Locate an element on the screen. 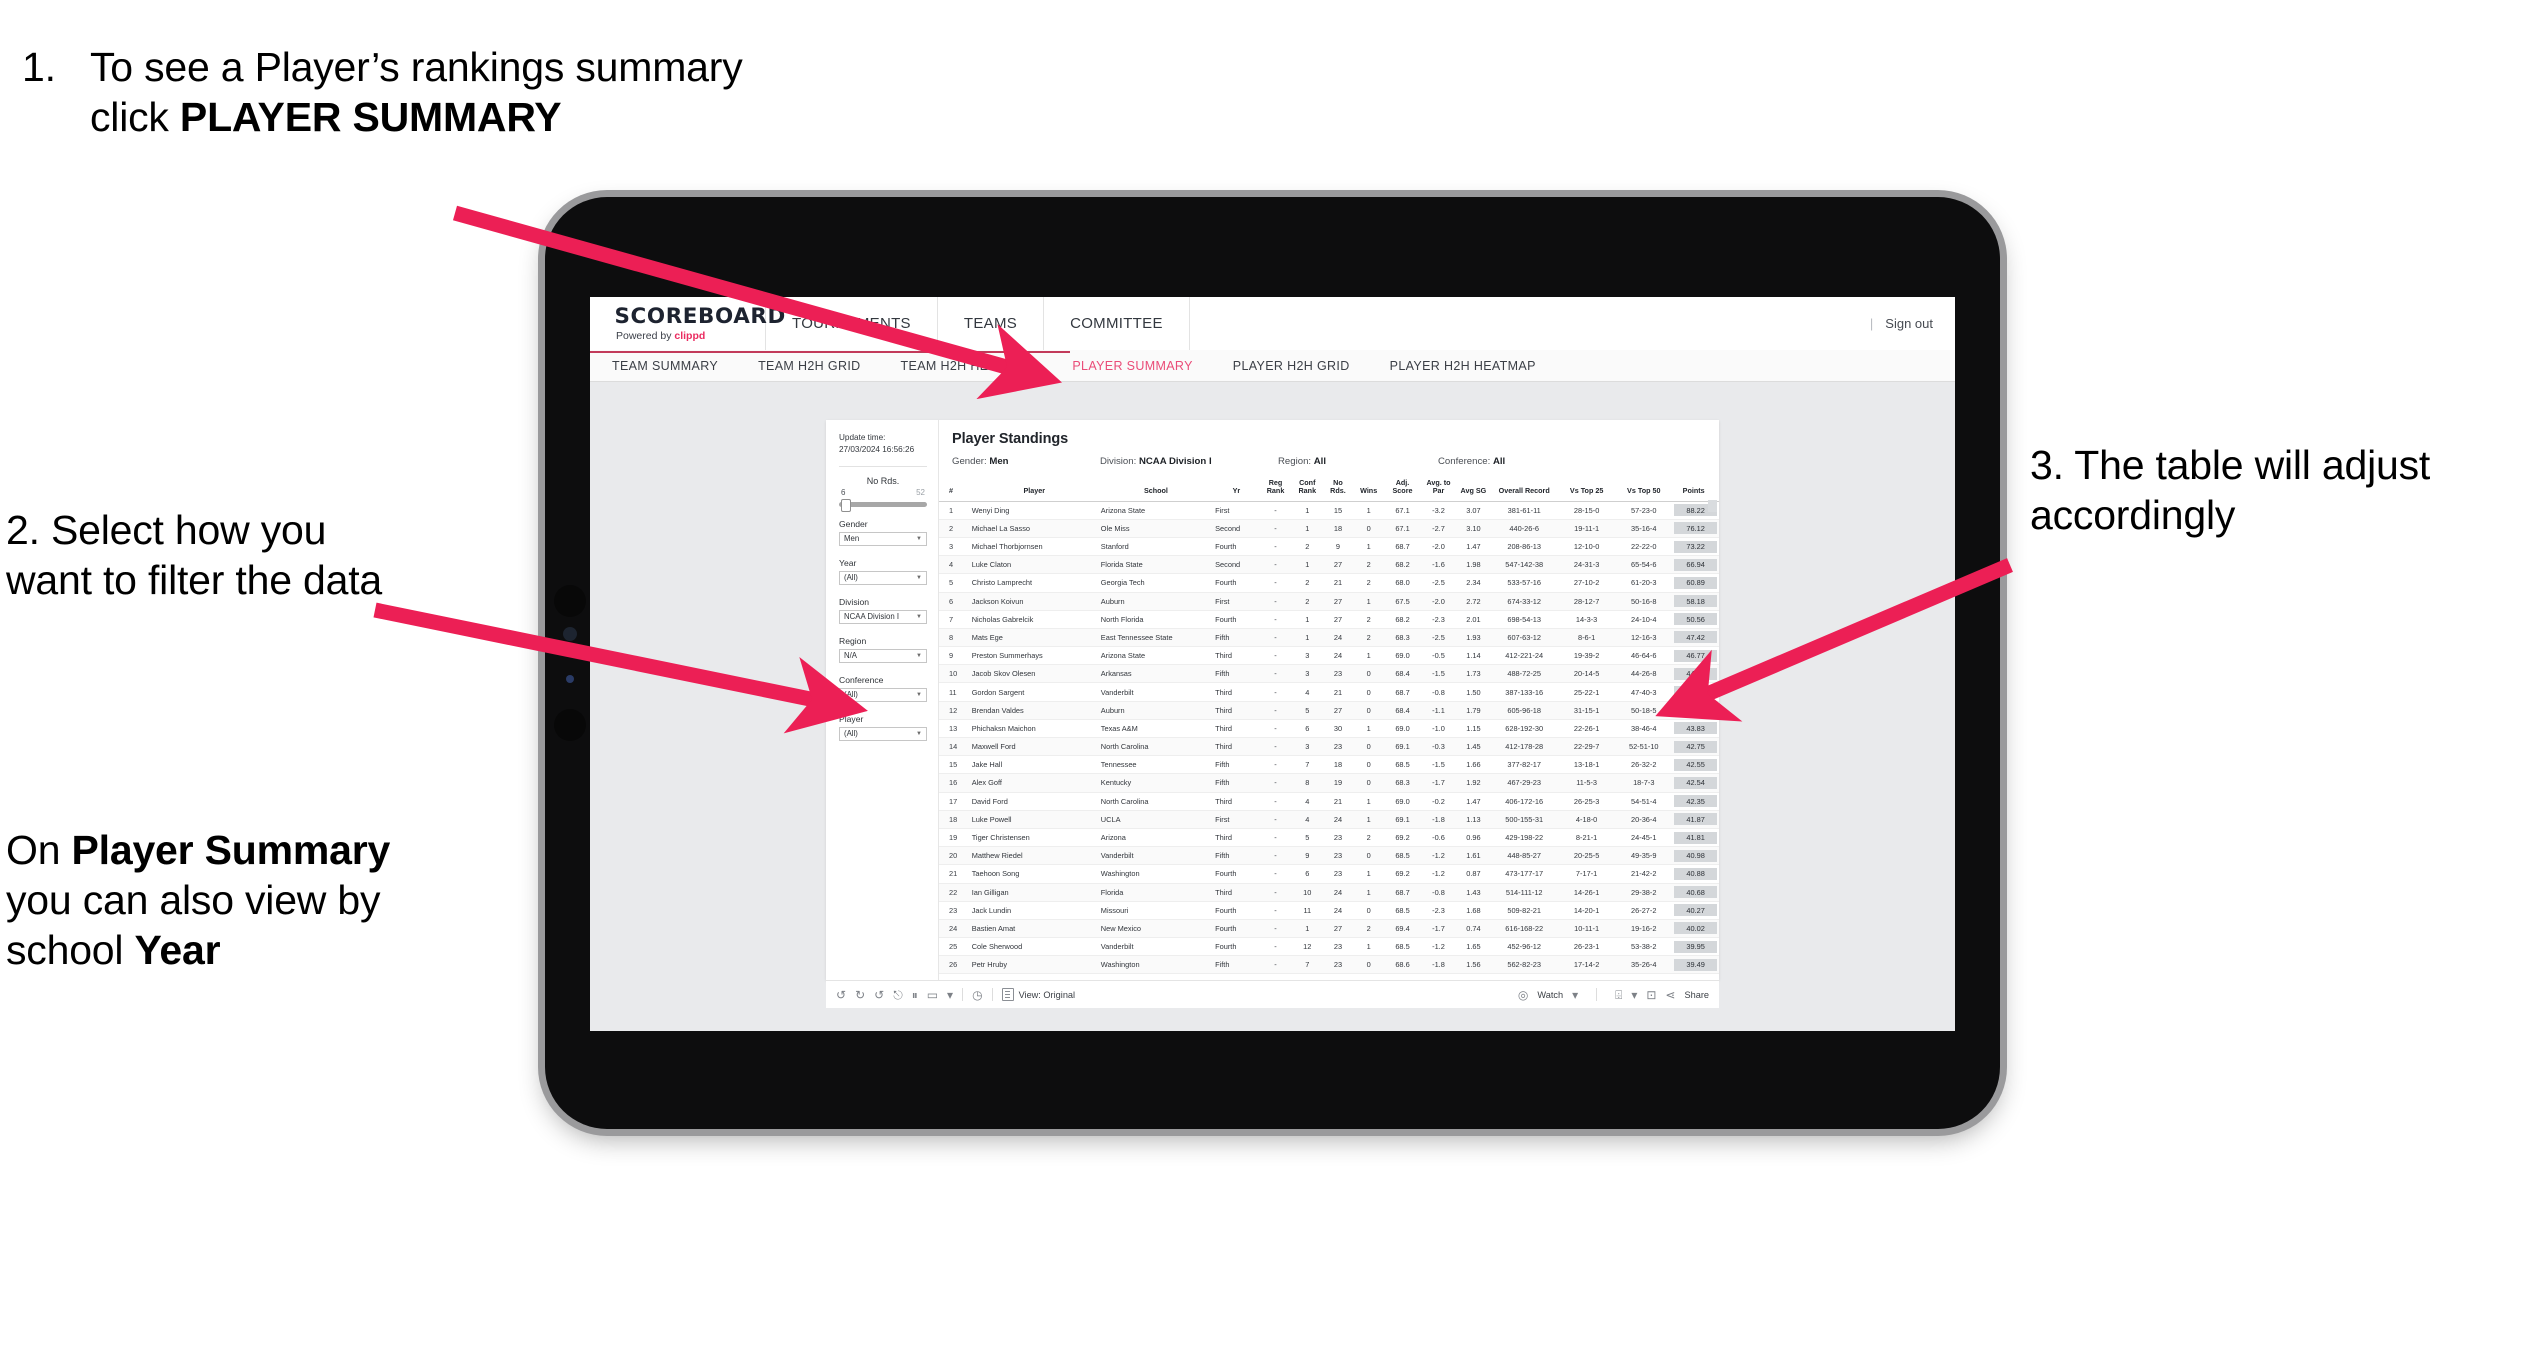 The image size is (2526, 1359). share-icon: ⋖ is located at coordinates (1670, 995).